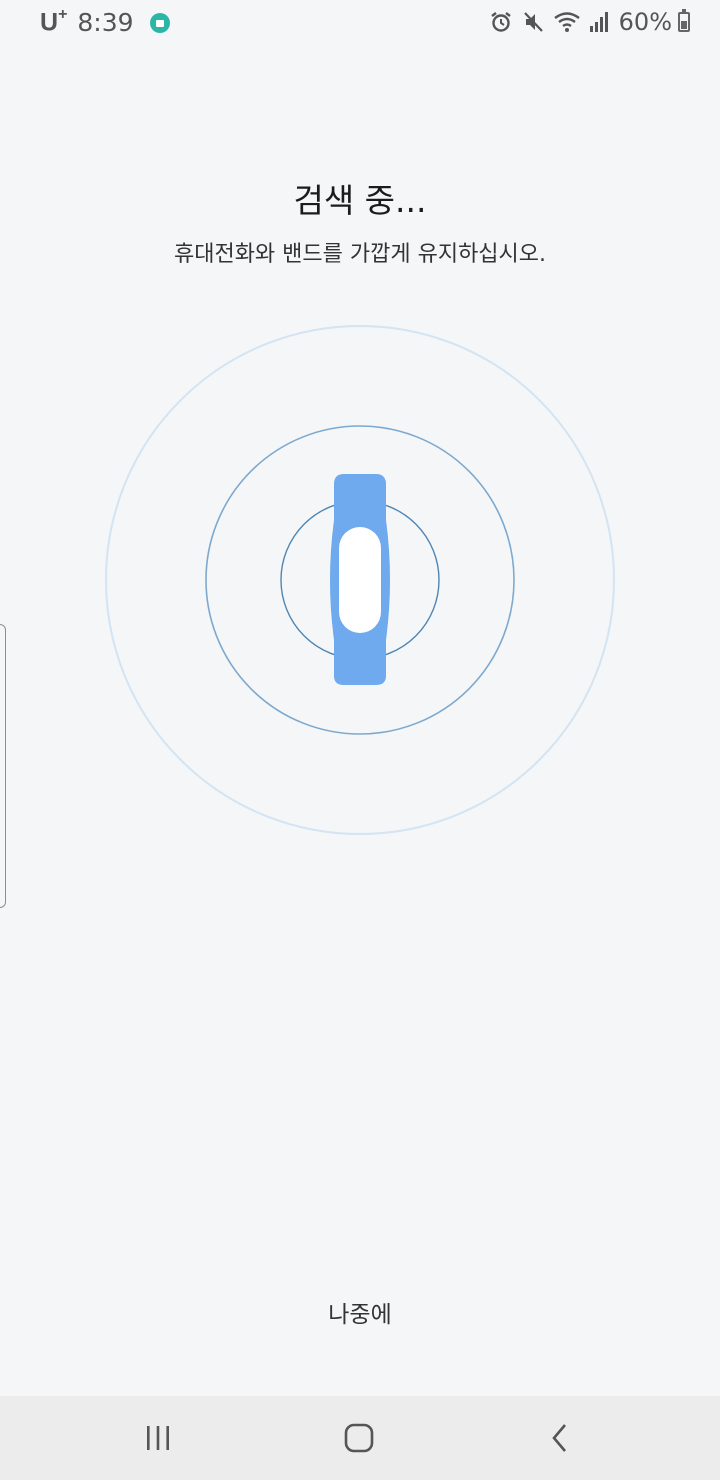 The width and height of the screenshot is (720, 1480). What do you see at coordinates (567, 22) in the screenshot?
I see `wifi-icon` at bounding box center [567, 22].